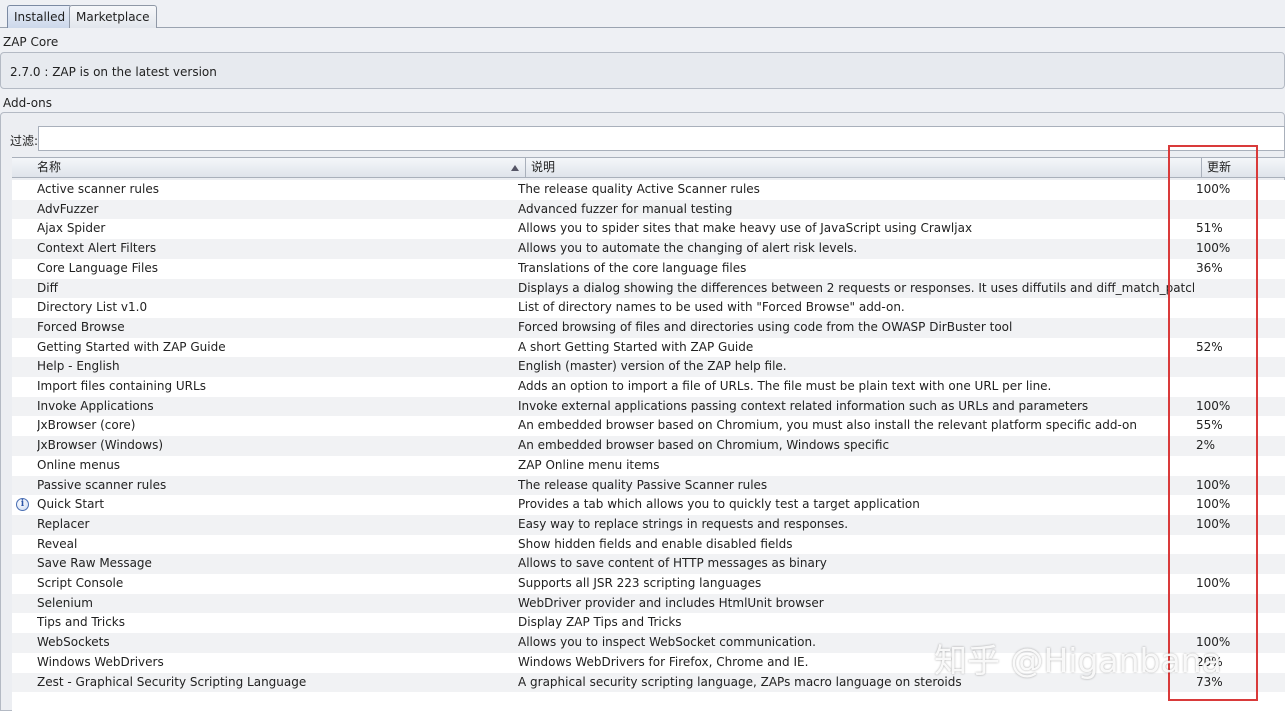  I want to click on cell-name: JxBrowser (Windows), so click(100, 445).